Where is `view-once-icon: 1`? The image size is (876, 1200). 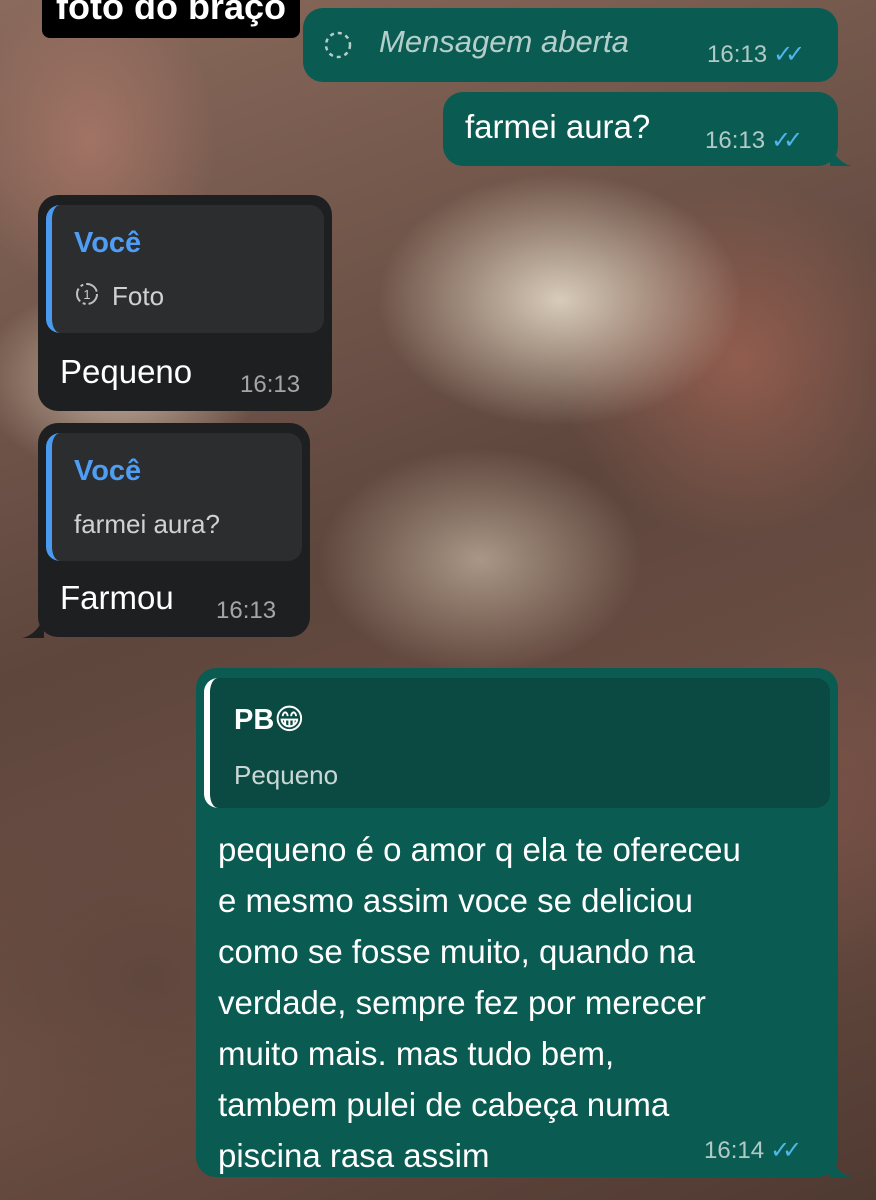 view-once-icon: 1 is located at coordinates (87, 294).